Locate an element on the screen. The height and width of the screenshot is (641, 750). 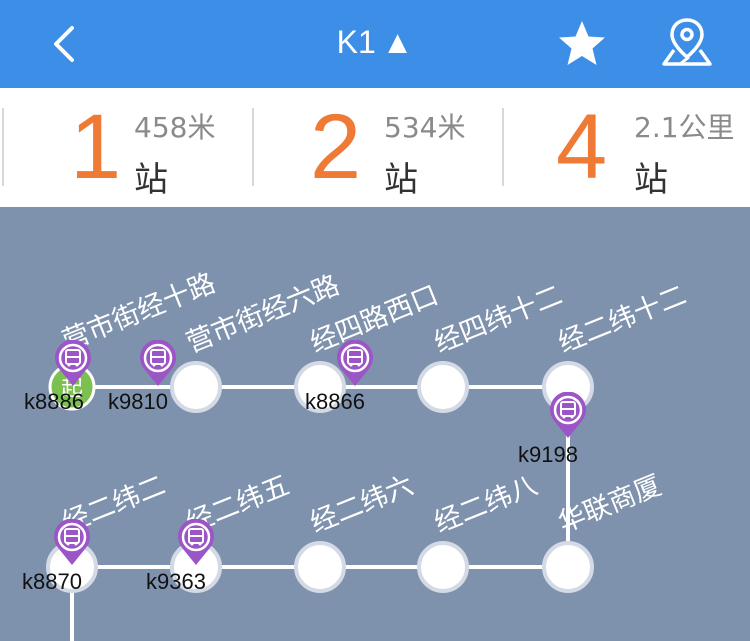
direction-arrow: ▲ is located at coordinates (397, 42).